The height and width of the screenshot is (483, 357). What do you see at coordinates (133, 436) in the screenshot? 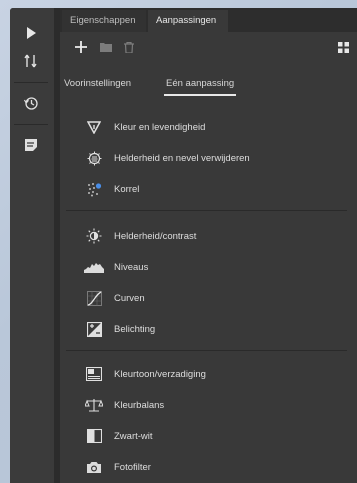
I see `list-item-label: Zwart-wit` at bounding box center [133, 436].